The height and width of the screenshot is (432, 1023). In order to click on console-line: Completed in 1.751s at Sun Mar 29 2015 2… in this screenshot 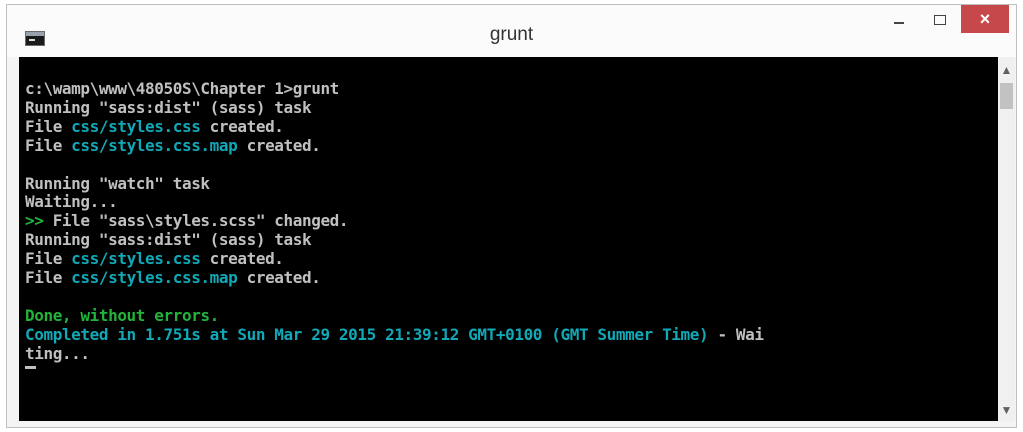, I will do `click(394, 334)`.